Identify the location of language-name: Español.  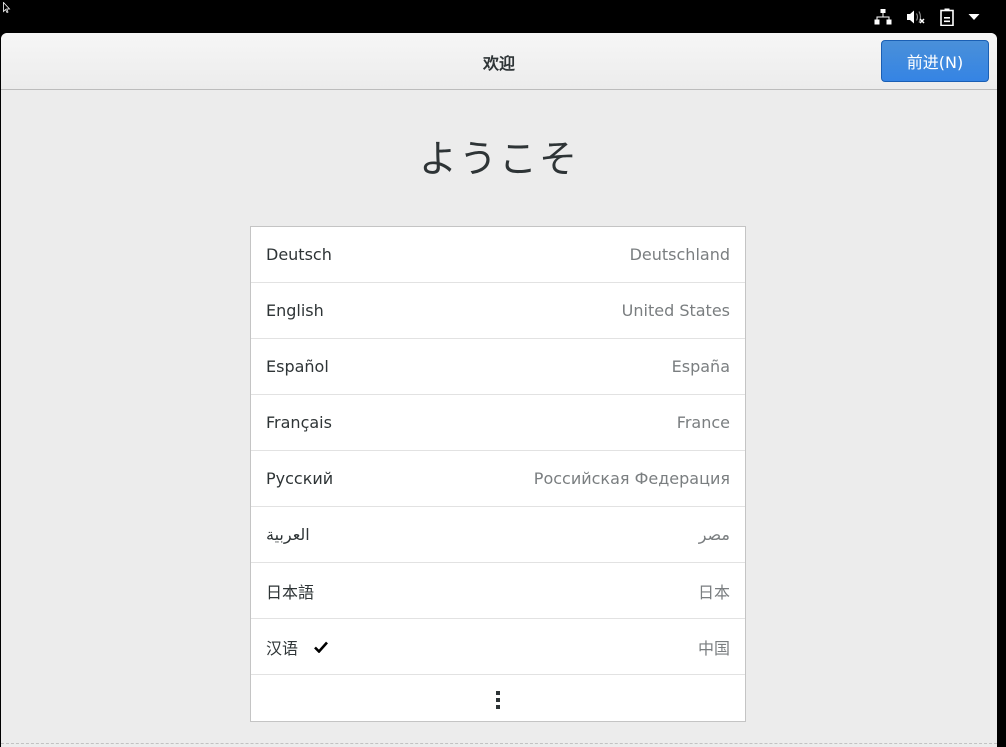
(297, 366).